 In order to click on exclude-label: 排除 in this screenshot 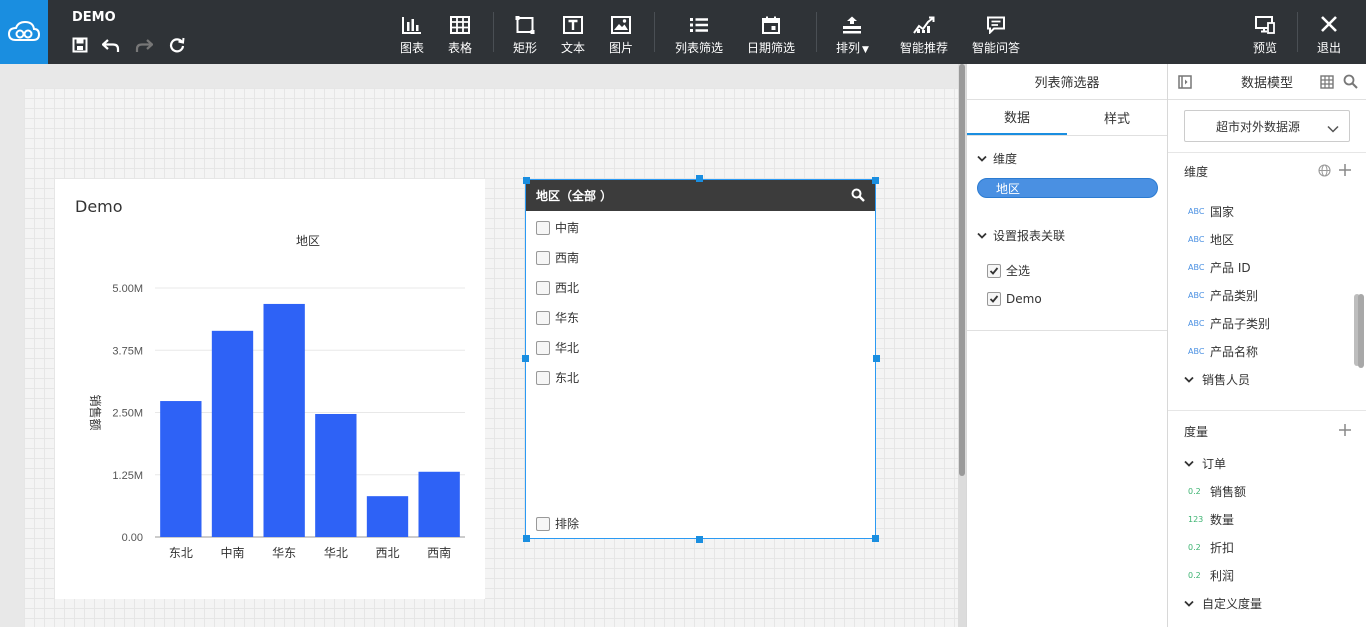, I will do `click(567, 524)`.